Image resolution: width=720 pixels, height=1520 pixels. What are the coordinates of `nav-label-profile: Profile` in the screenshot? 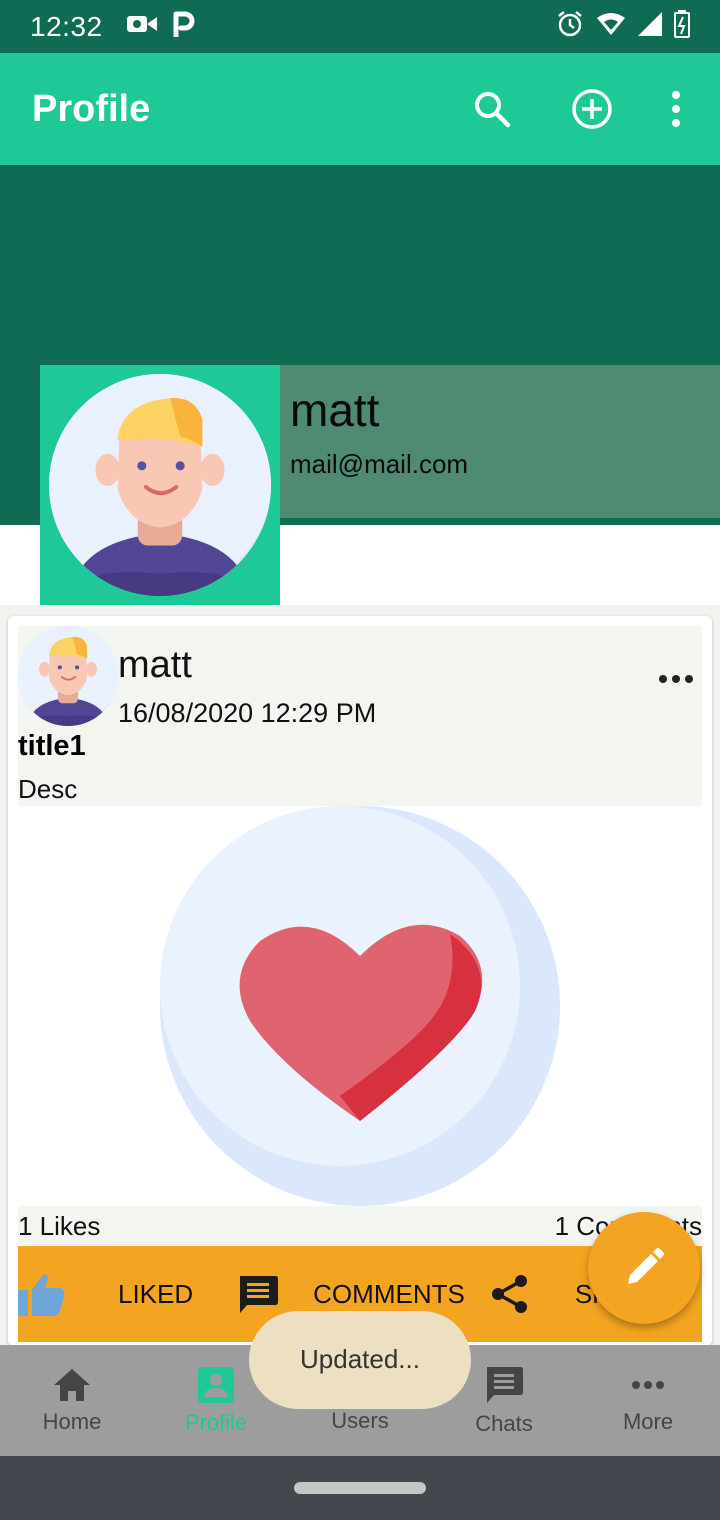 It's located at (216, 1422).